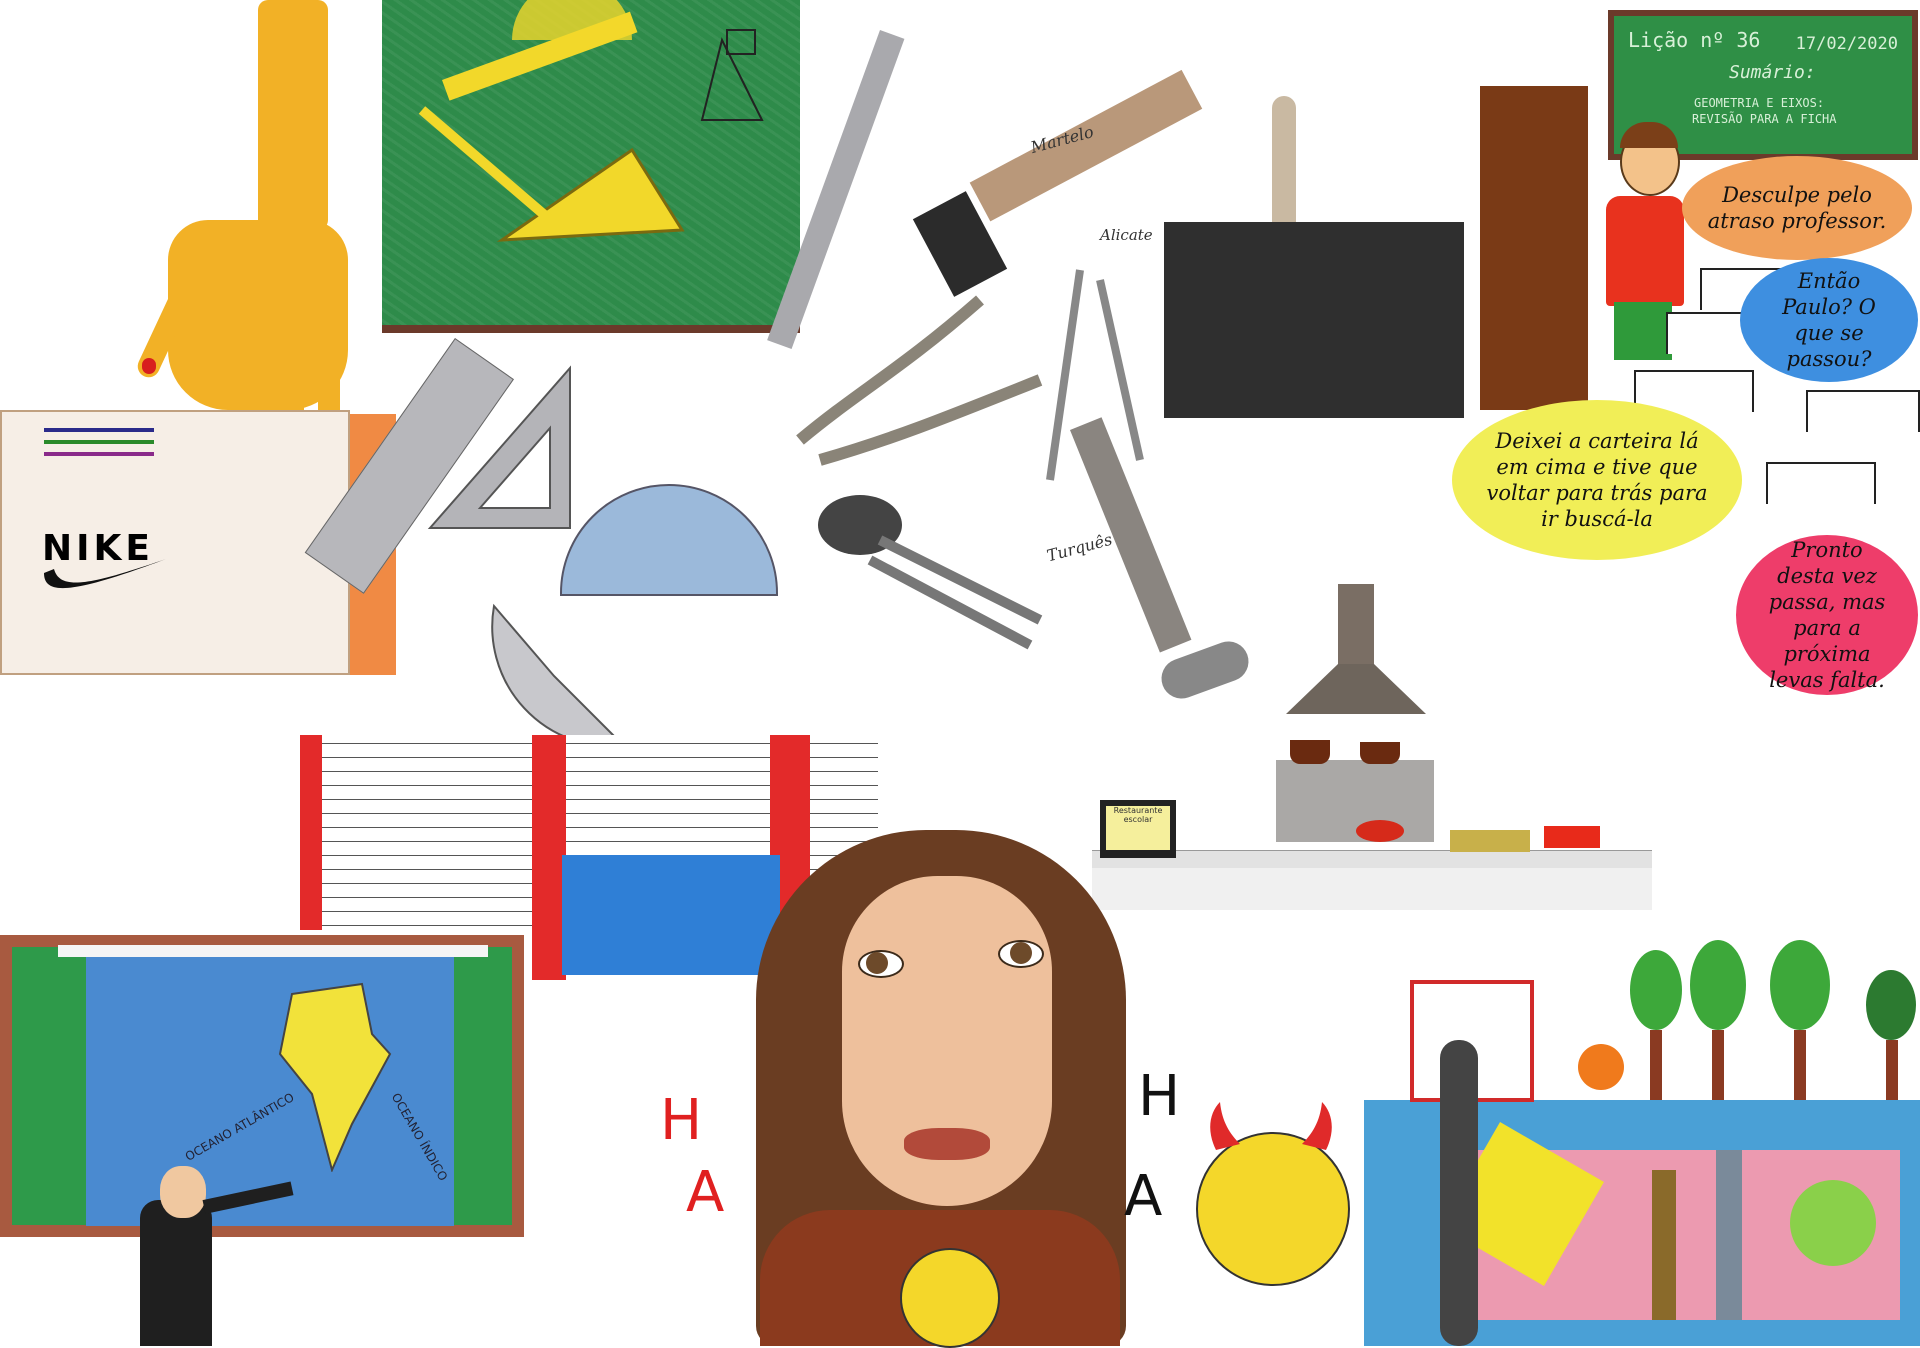 The image size is (1920, 1348). I want to click on basketball-pole, so click(1459, 1193).